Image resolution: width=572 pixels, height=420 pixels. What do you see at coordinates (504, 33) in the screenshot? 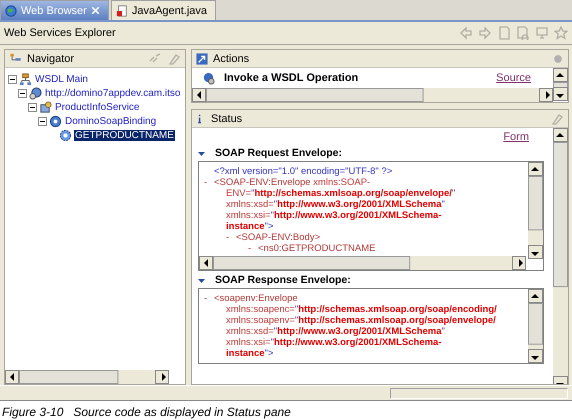
I see `page-icon` at bounding box center [504, 33].